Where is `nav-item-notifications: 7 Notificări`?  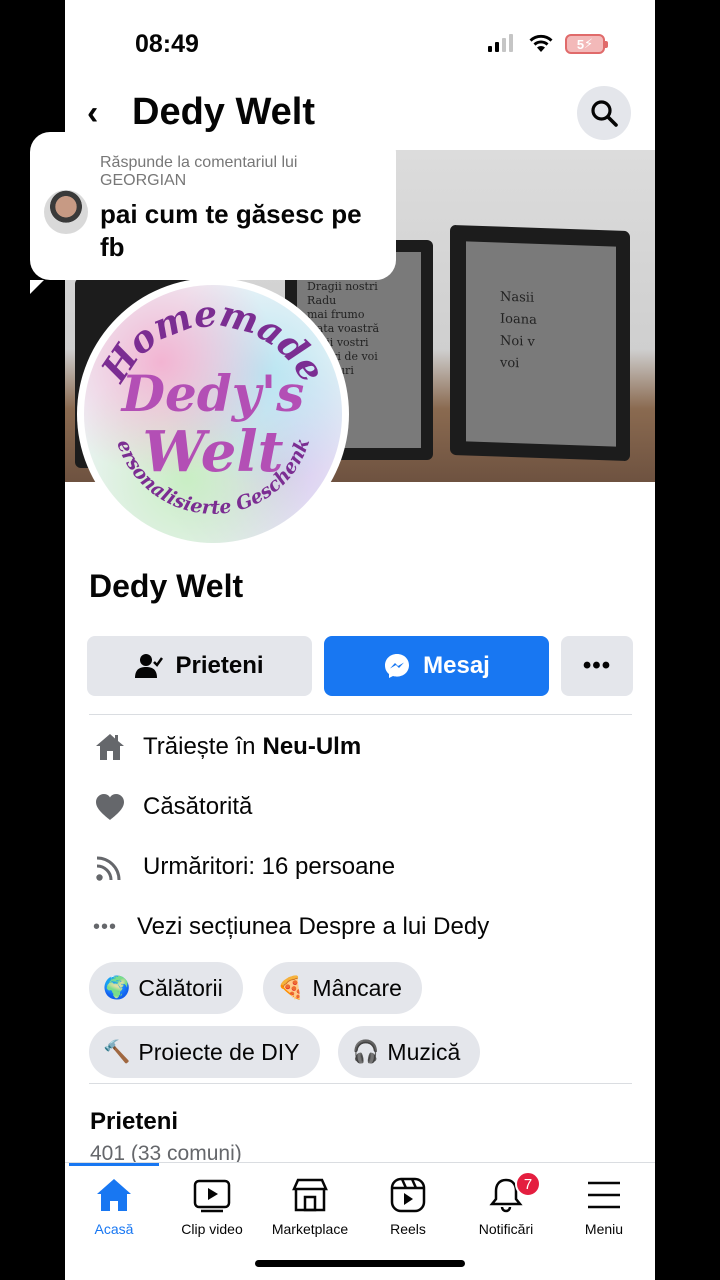
nav-item-notifications: 7 Notificări is located at coordinates (506, 1204).